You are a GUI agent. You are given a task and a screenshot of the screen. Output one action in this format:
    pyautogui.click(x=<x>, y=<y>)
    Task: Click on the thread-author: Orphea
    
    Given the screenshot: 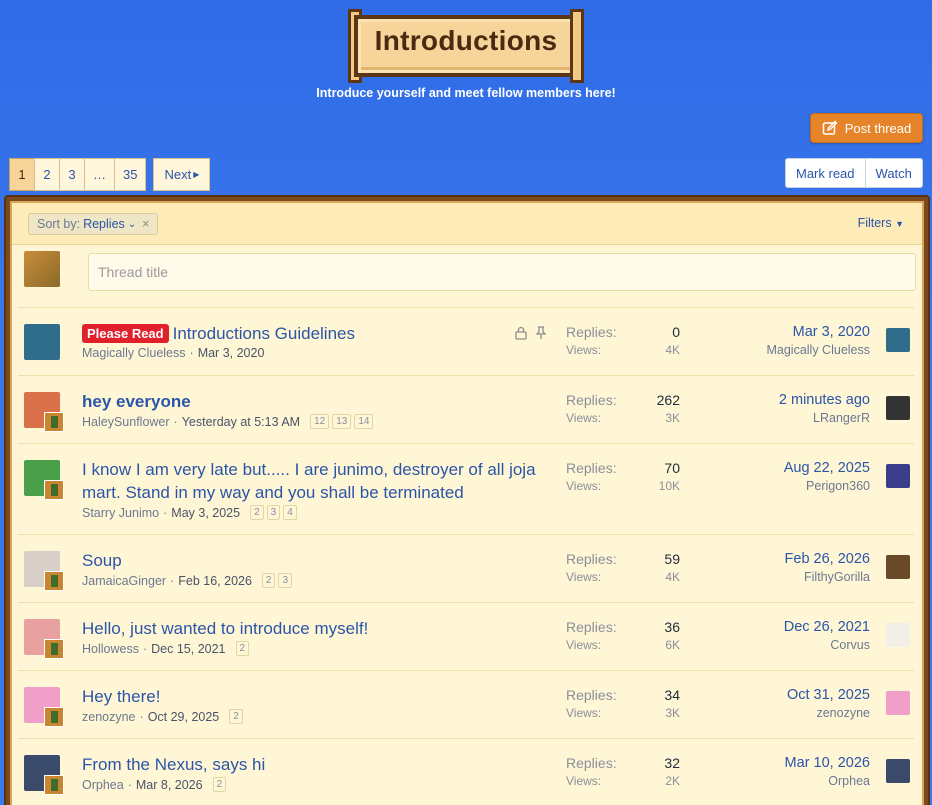 What is the action you would take?
    pyautogui.click(x=103, y=785)
    